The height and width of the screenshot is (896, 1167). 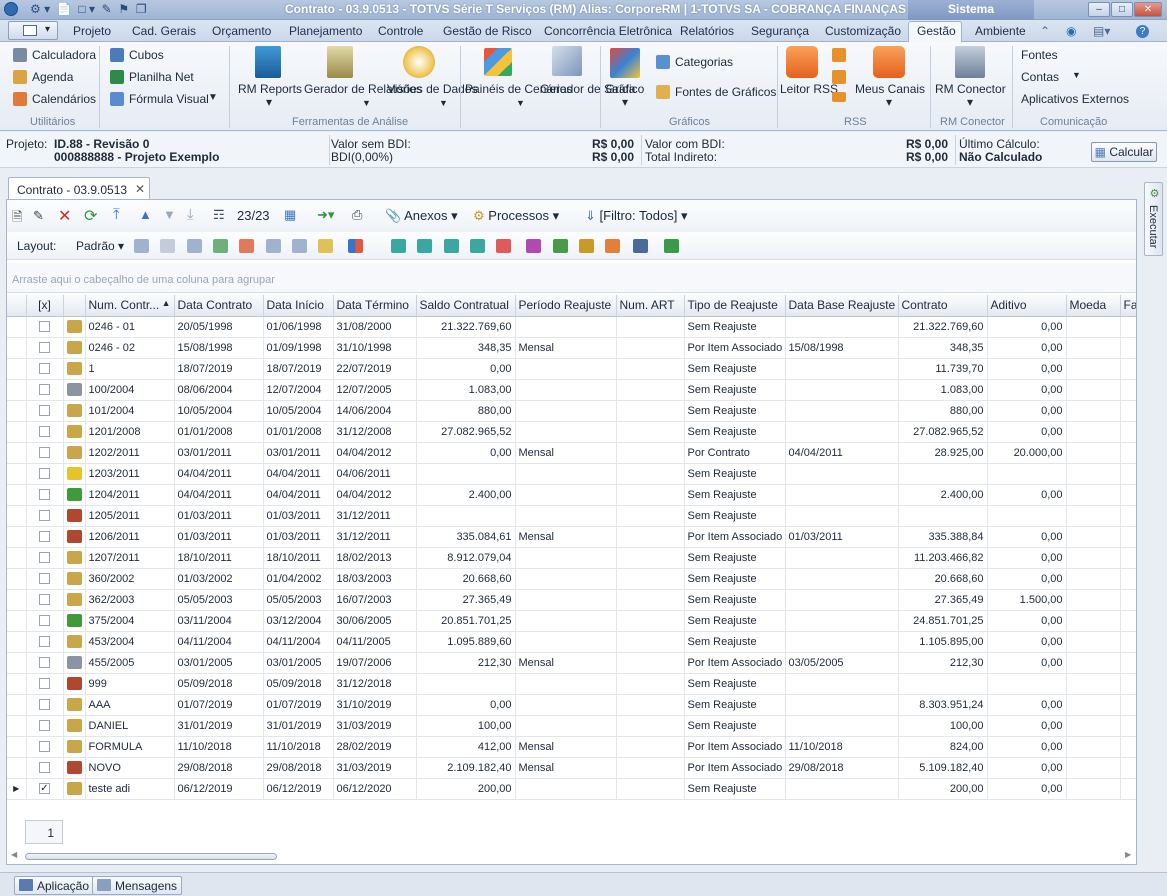 I want to click on help-icon: ?, so click(x=1142, y=31).